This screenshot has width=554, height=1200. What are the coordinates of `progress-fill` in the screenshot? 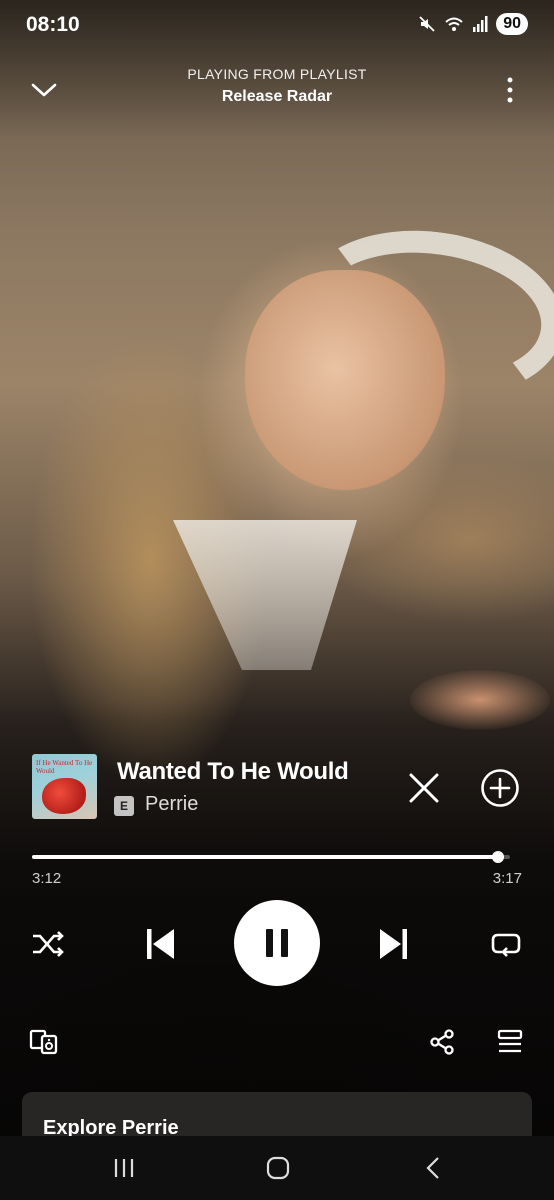 It's located at (265, 857).